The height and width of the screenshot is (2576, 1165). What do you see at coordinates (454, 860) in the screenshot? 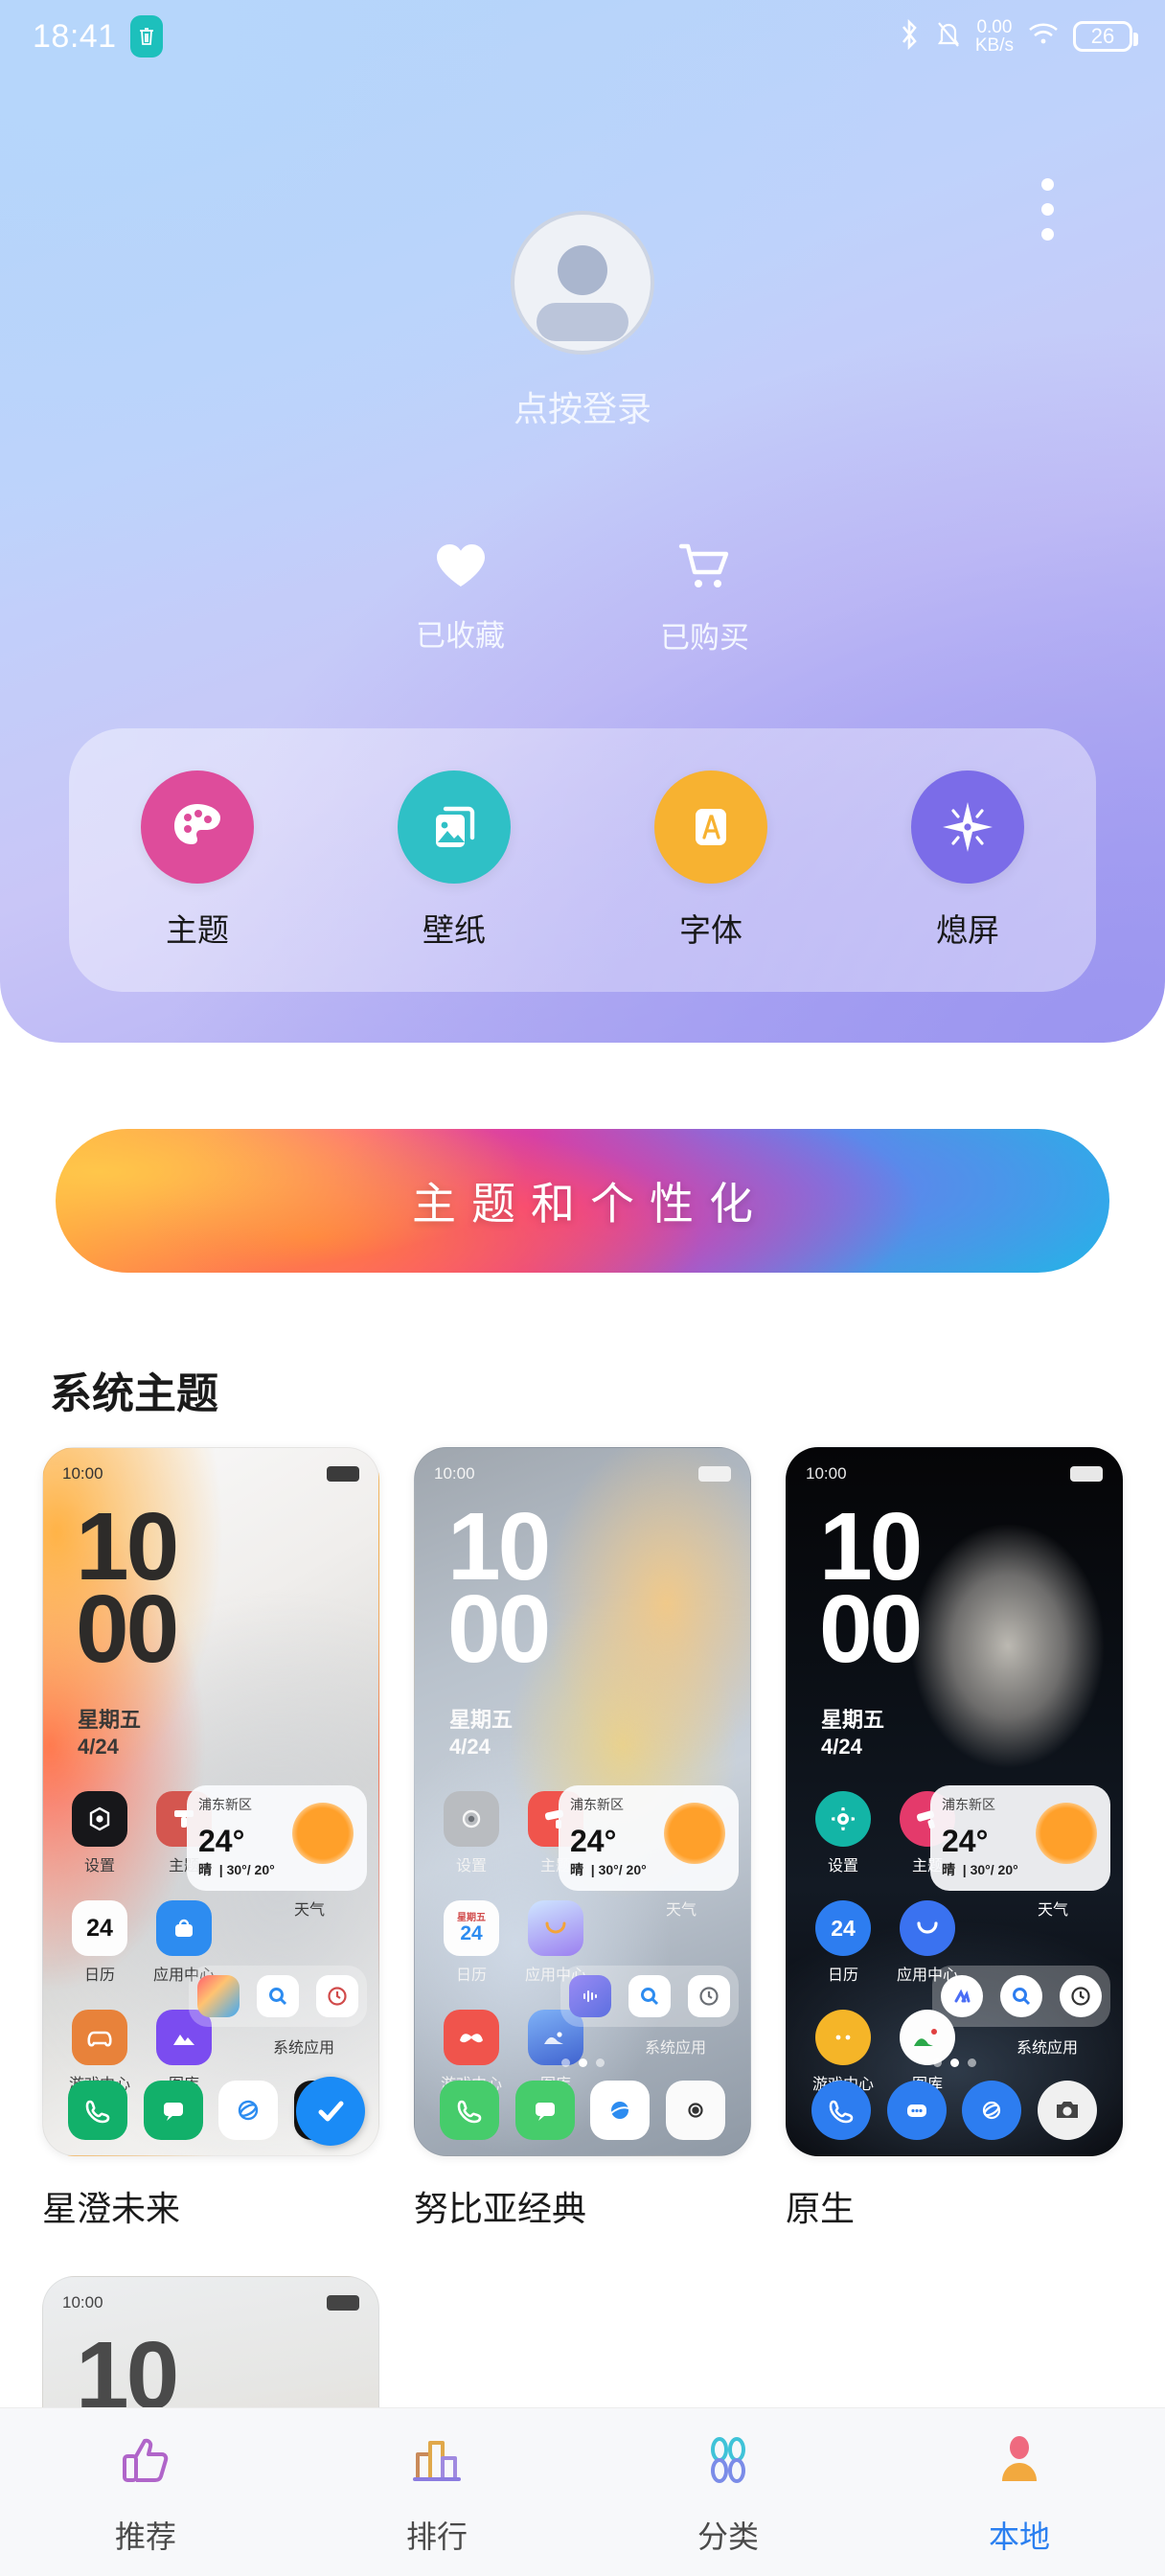
I see `category-wallpaper: 壁纸` at bounding box center [454, 860].